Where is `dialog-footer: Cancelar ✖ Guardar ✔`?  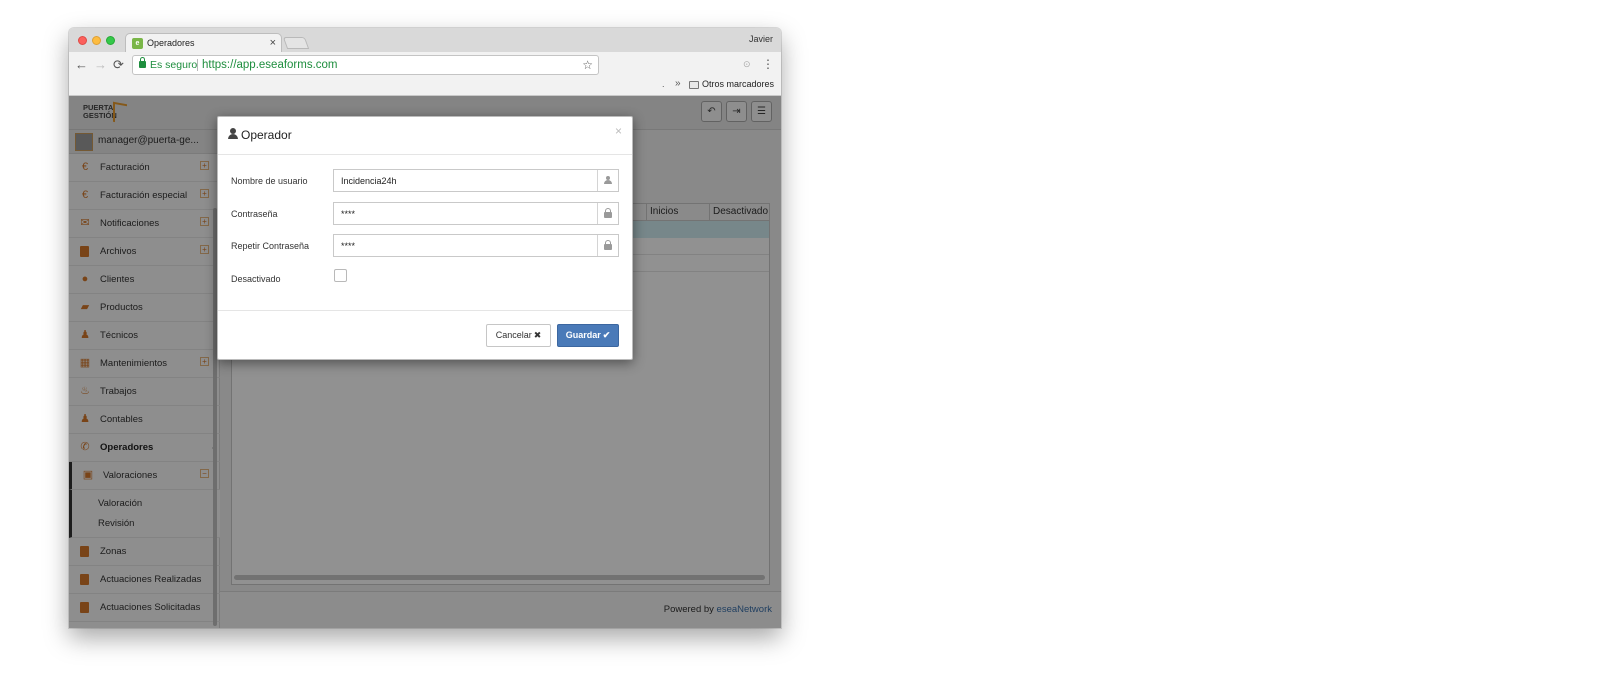
dialog-footer: Cancelar ✖ Guardar ✔ is located at coordinates (425, 335).